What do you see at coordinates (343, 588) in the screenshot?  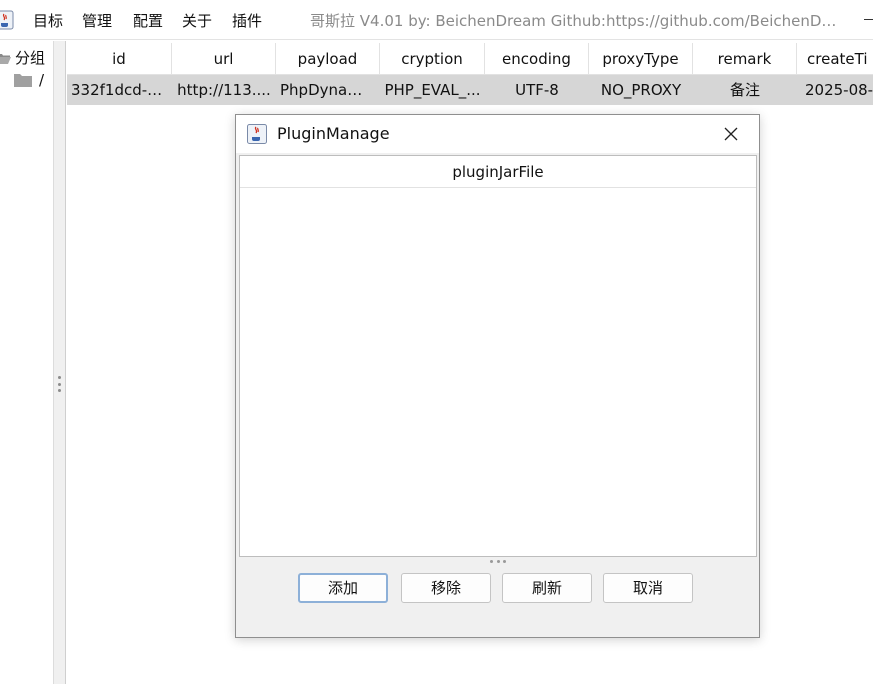 I see `add-button: 添加` at bounding box center [343, 588].